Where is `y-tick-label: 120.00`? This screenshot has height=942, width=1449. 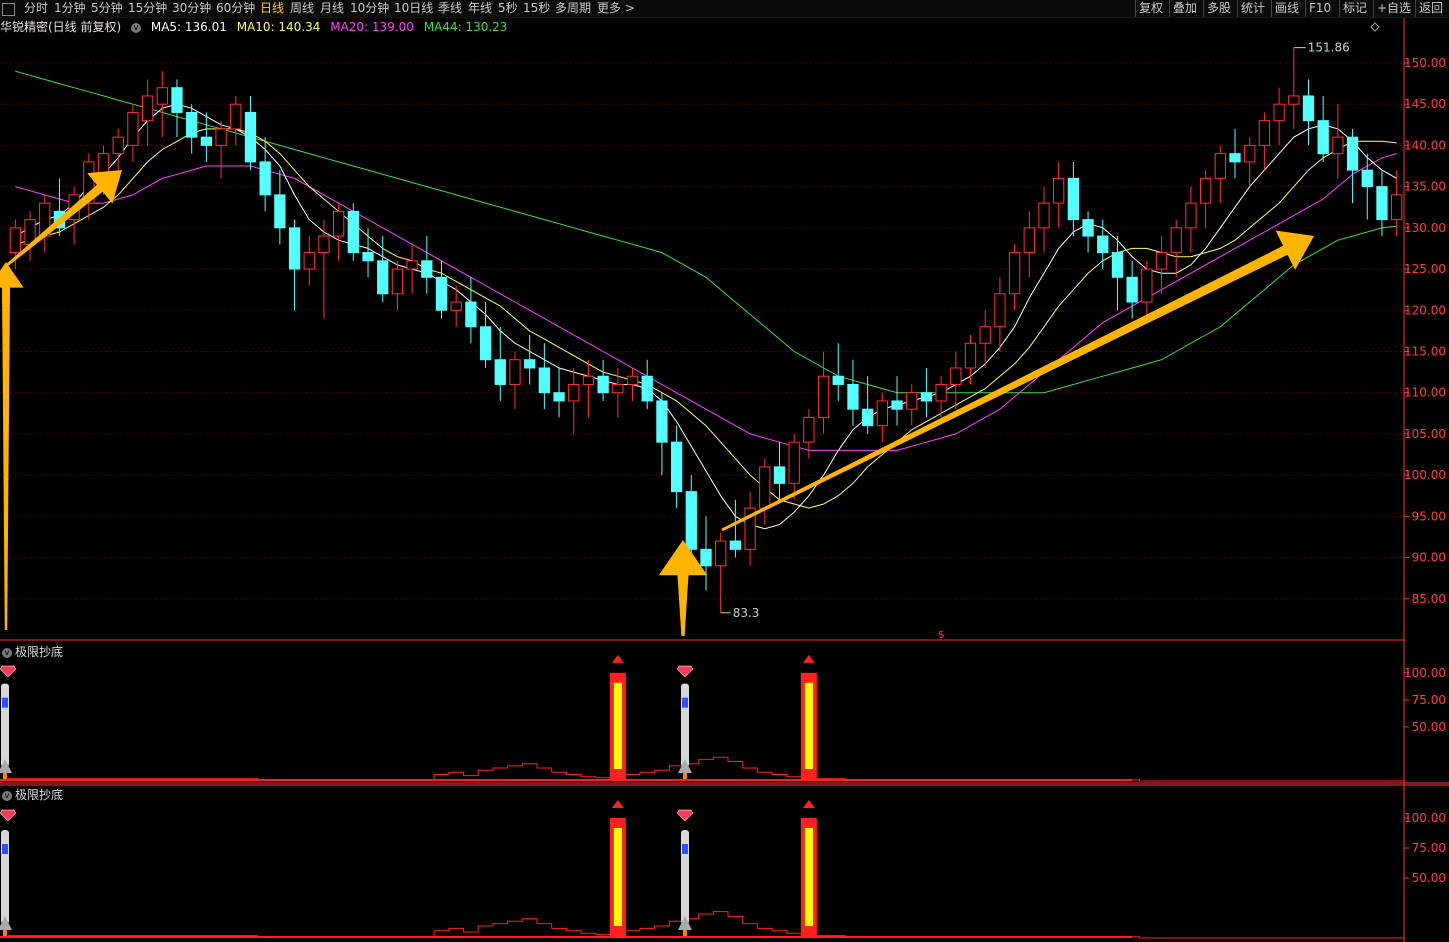
y-tick-label: 120.00 is located at coordinates (1425, 310).